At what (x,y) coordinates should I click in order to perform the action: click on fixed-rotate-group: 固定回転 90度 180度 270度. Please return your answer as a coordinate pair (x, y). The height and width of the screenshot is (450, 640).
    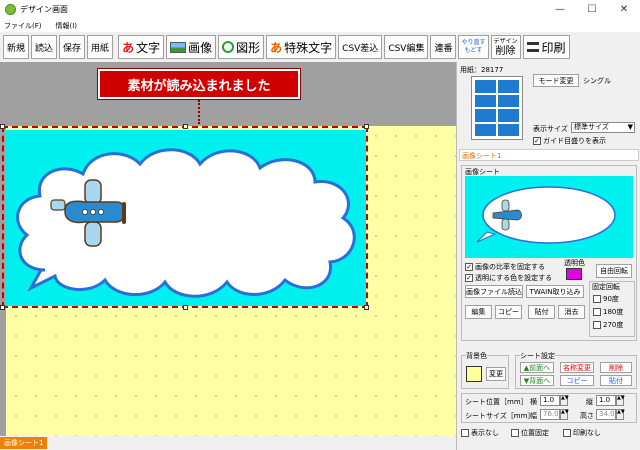
    Looking at the image, I should click on (612, 309).